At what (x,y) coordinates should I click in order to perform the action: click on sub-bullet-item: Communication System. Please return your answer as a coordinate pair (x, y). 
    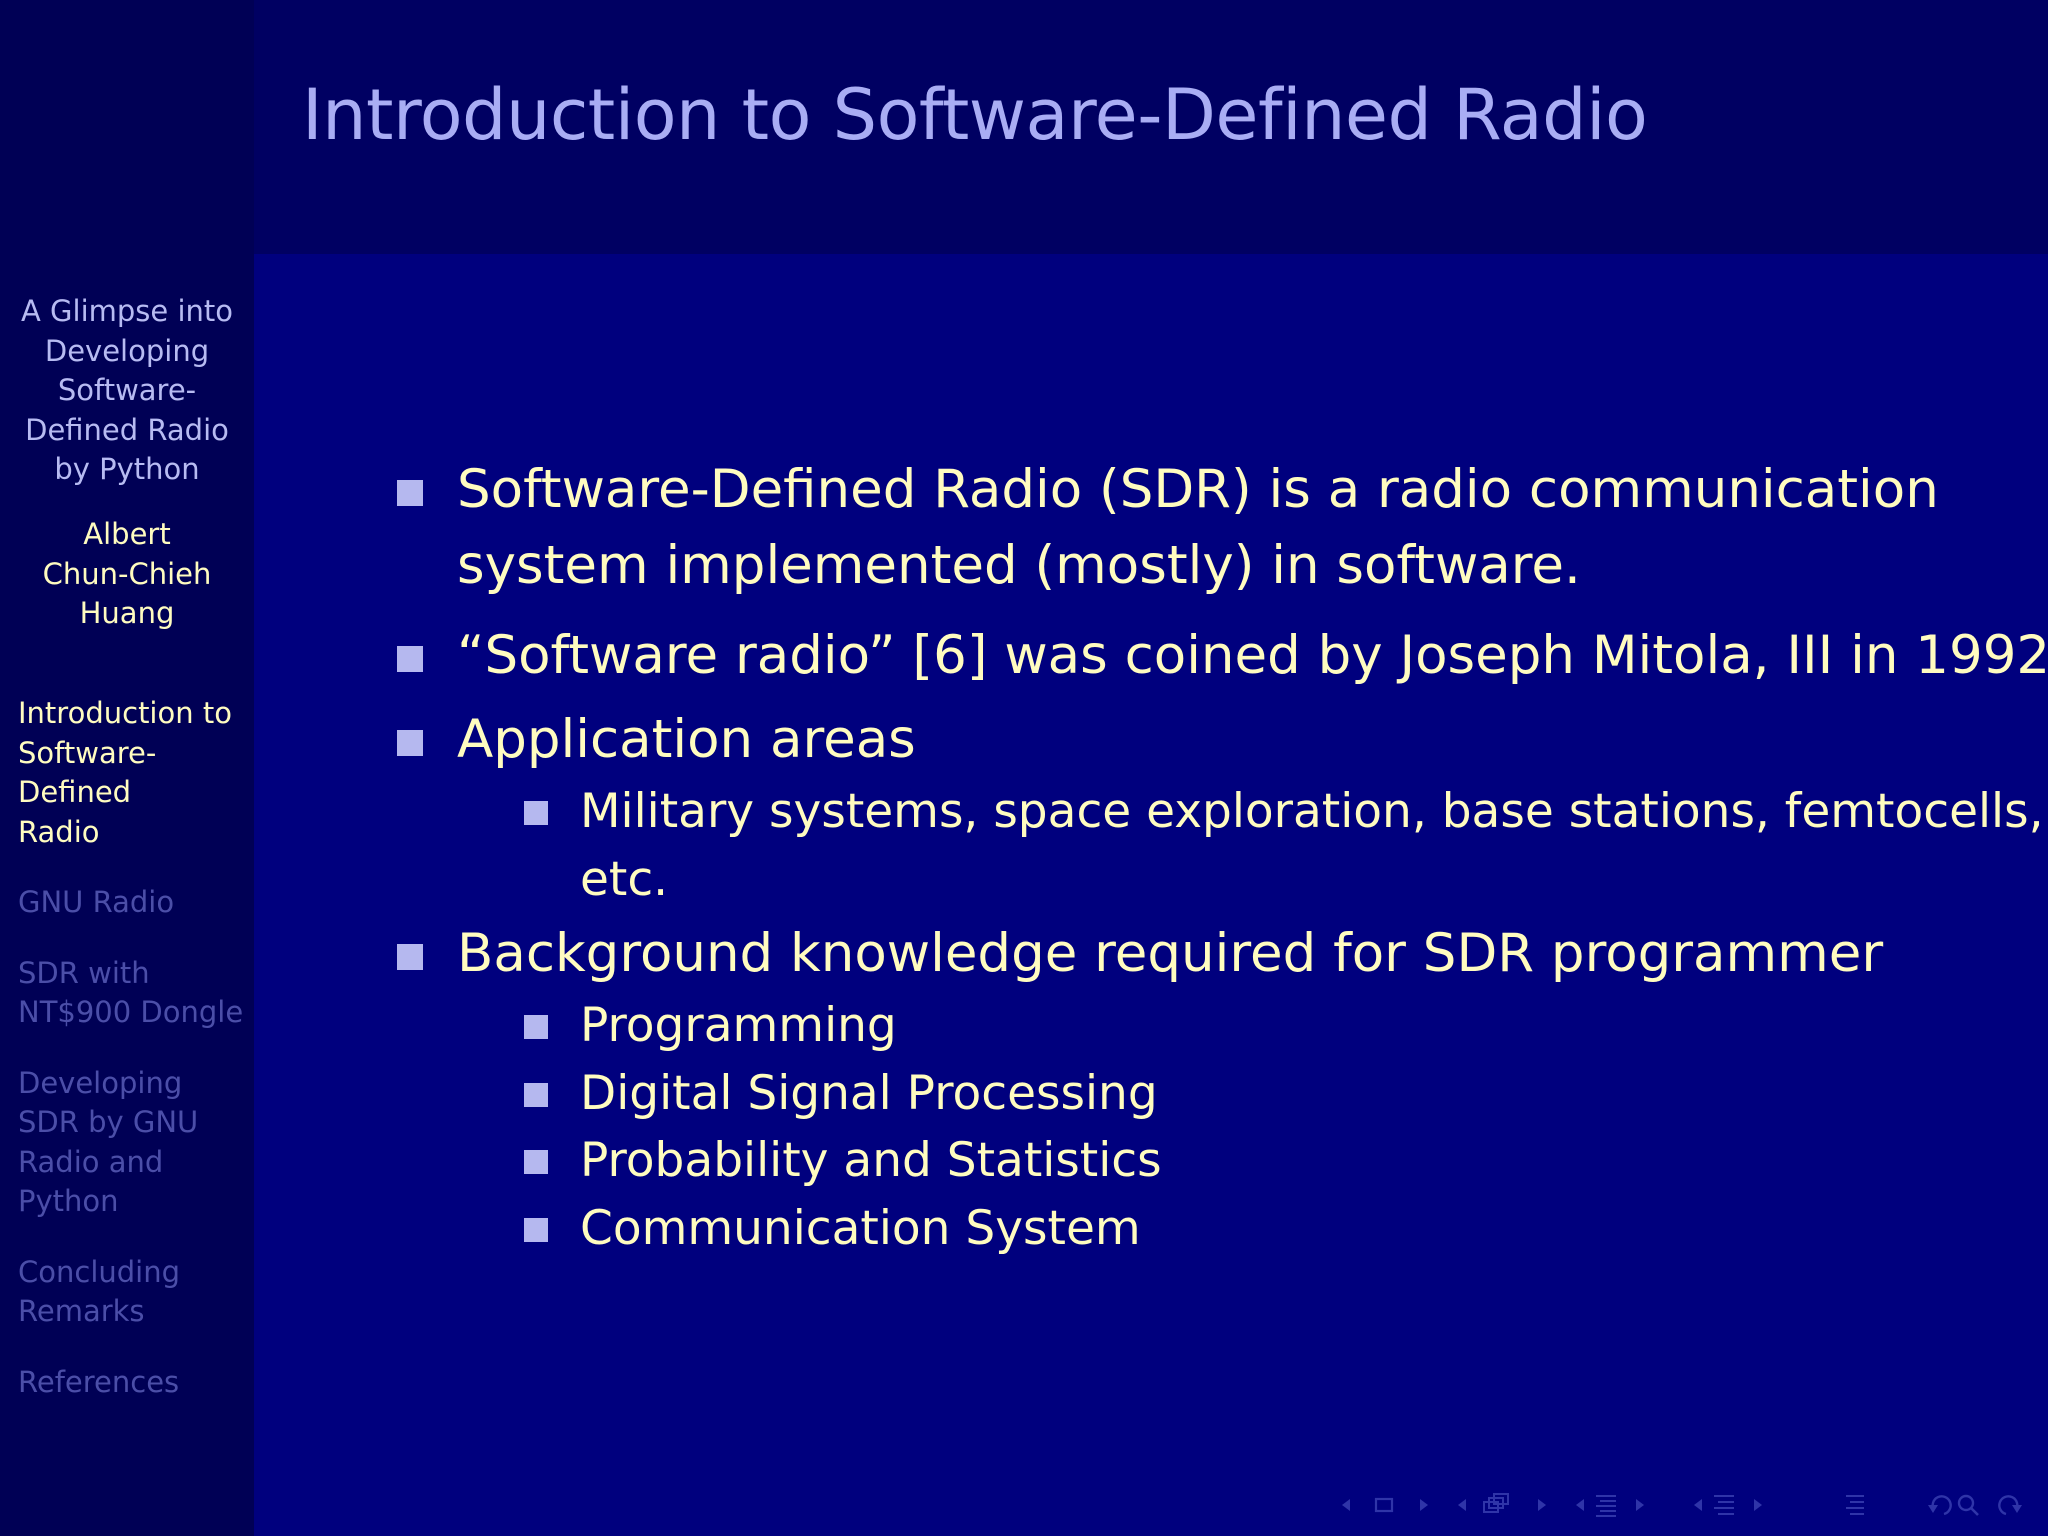
    Looking at the image, I should click on (1190, 1229).